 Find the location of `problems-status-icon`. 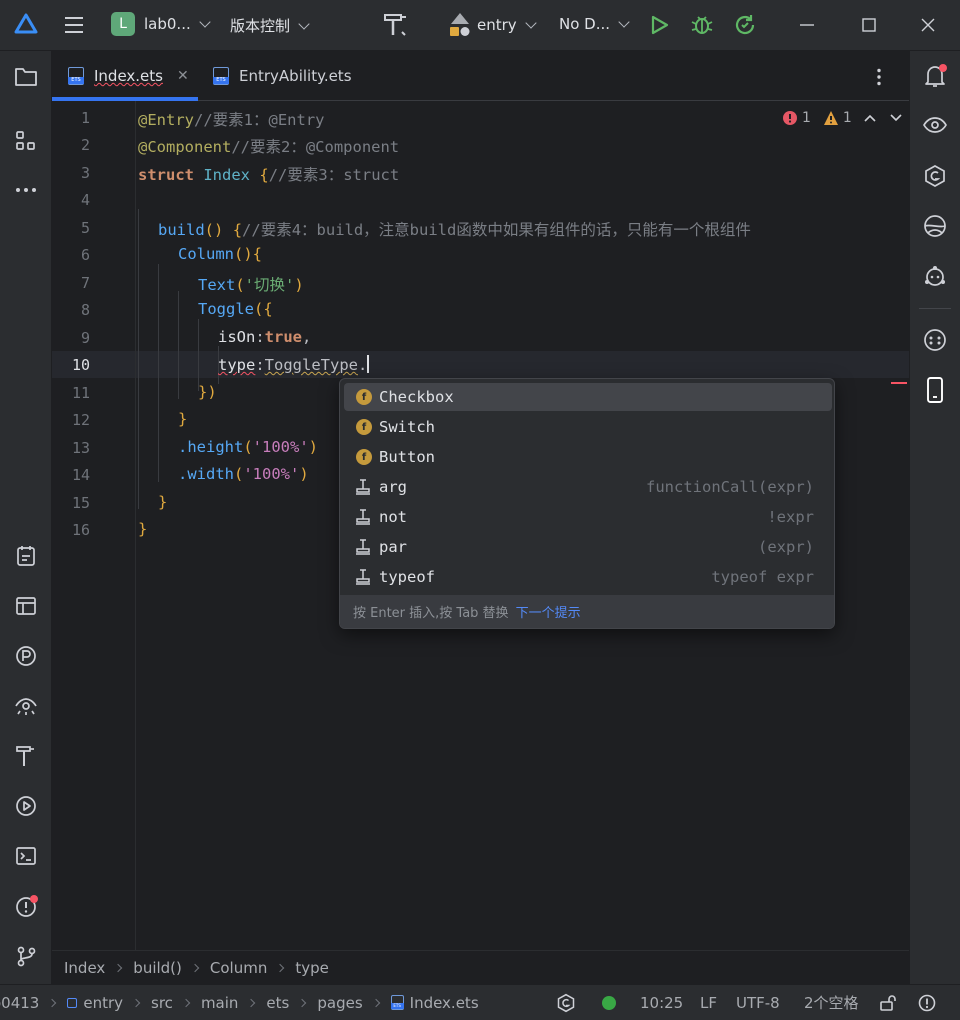

problems-status-icon is located at coordinates (927, 1002).